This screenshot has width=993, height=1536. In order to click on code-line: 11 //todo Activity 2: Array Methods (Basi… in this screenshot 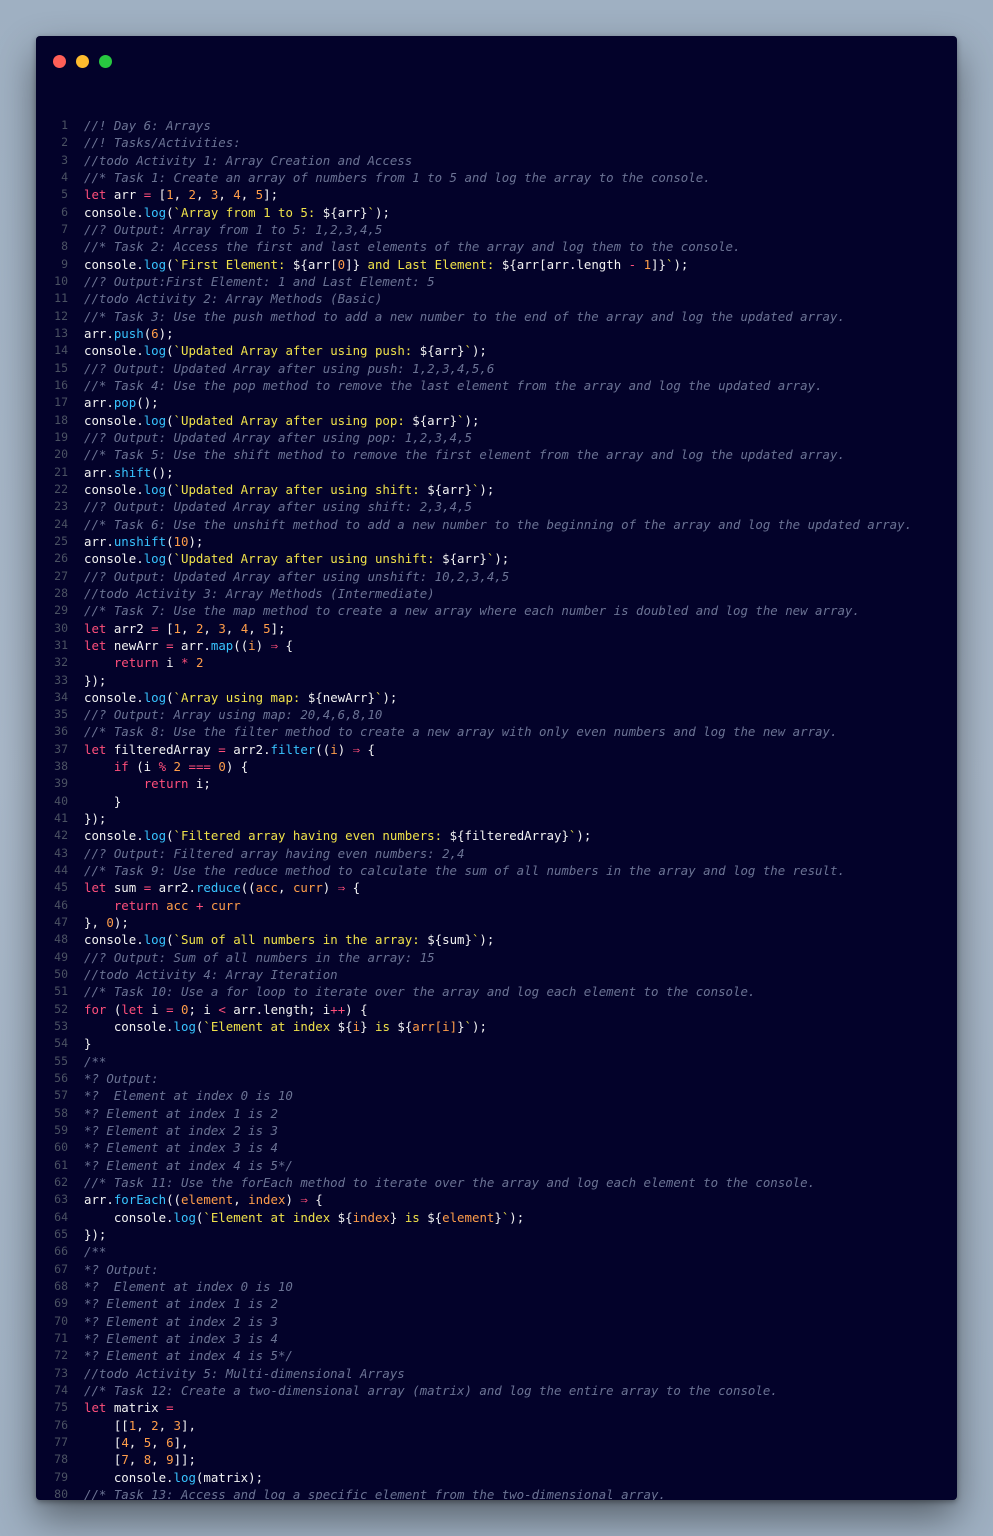, I will do `click(496, 298)`.